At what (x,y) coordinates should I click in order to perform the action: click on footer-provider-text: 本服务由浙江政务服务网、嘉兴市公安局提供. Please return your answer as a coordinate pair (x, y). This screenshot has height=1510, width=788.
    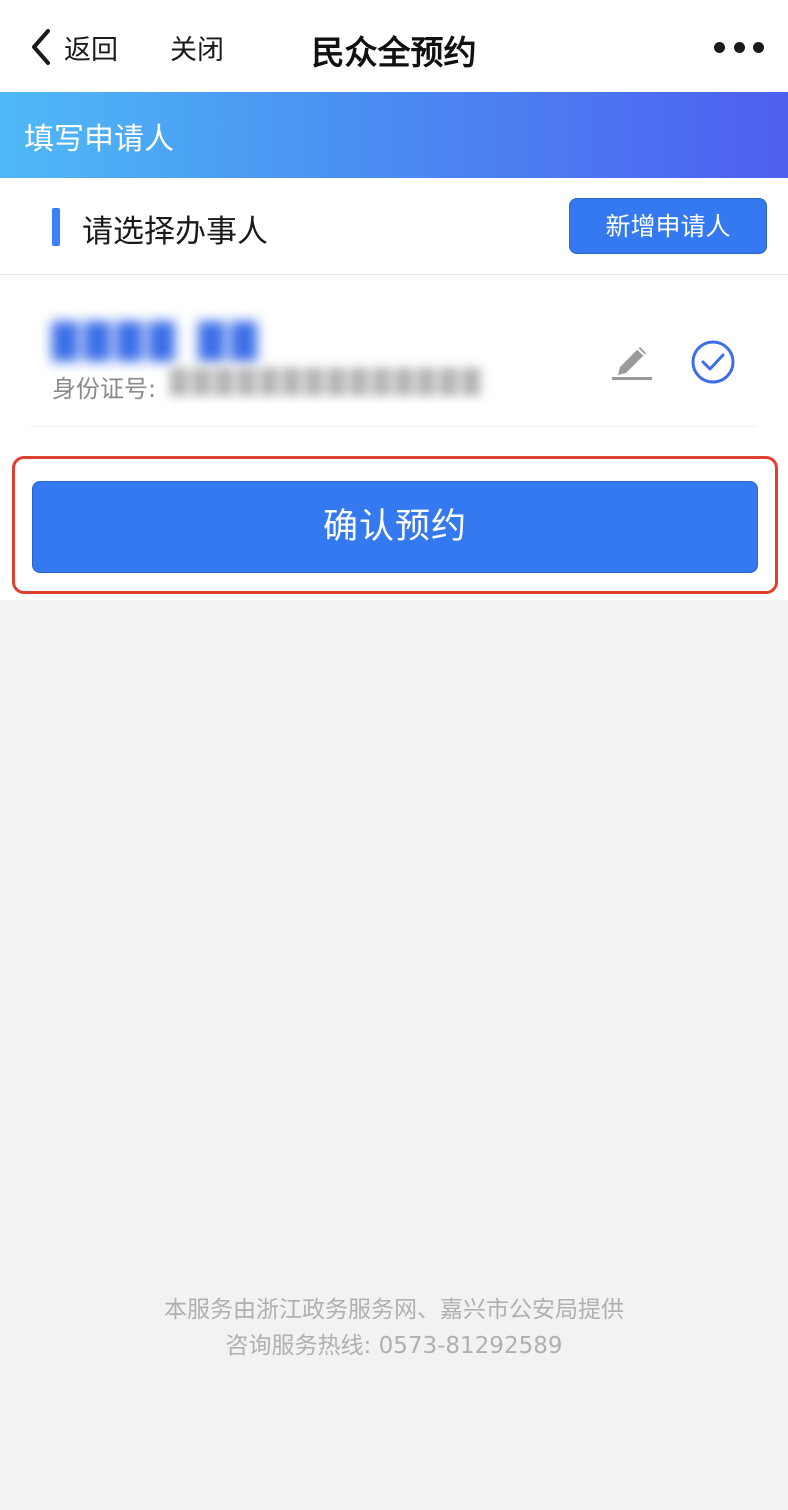
    Looking at the image, I should click on (394, 1310).